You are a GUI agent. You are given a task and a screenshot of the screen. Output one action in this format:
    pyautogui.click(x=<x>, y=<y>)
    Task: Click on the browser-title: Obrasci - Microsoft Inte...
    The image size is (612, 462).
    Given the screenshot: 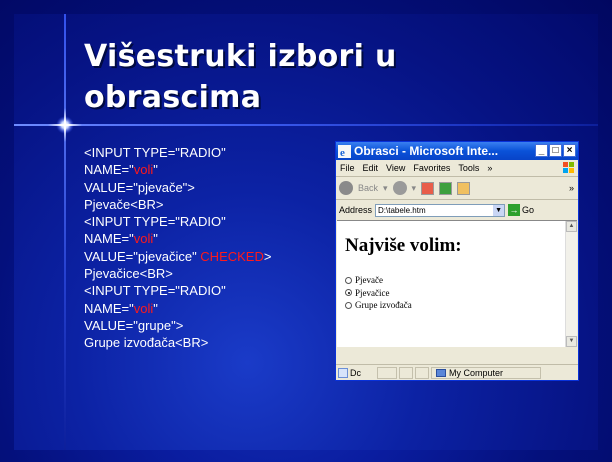 What is the action you would take?
    pyautogui.click(x=426, y=151)
    